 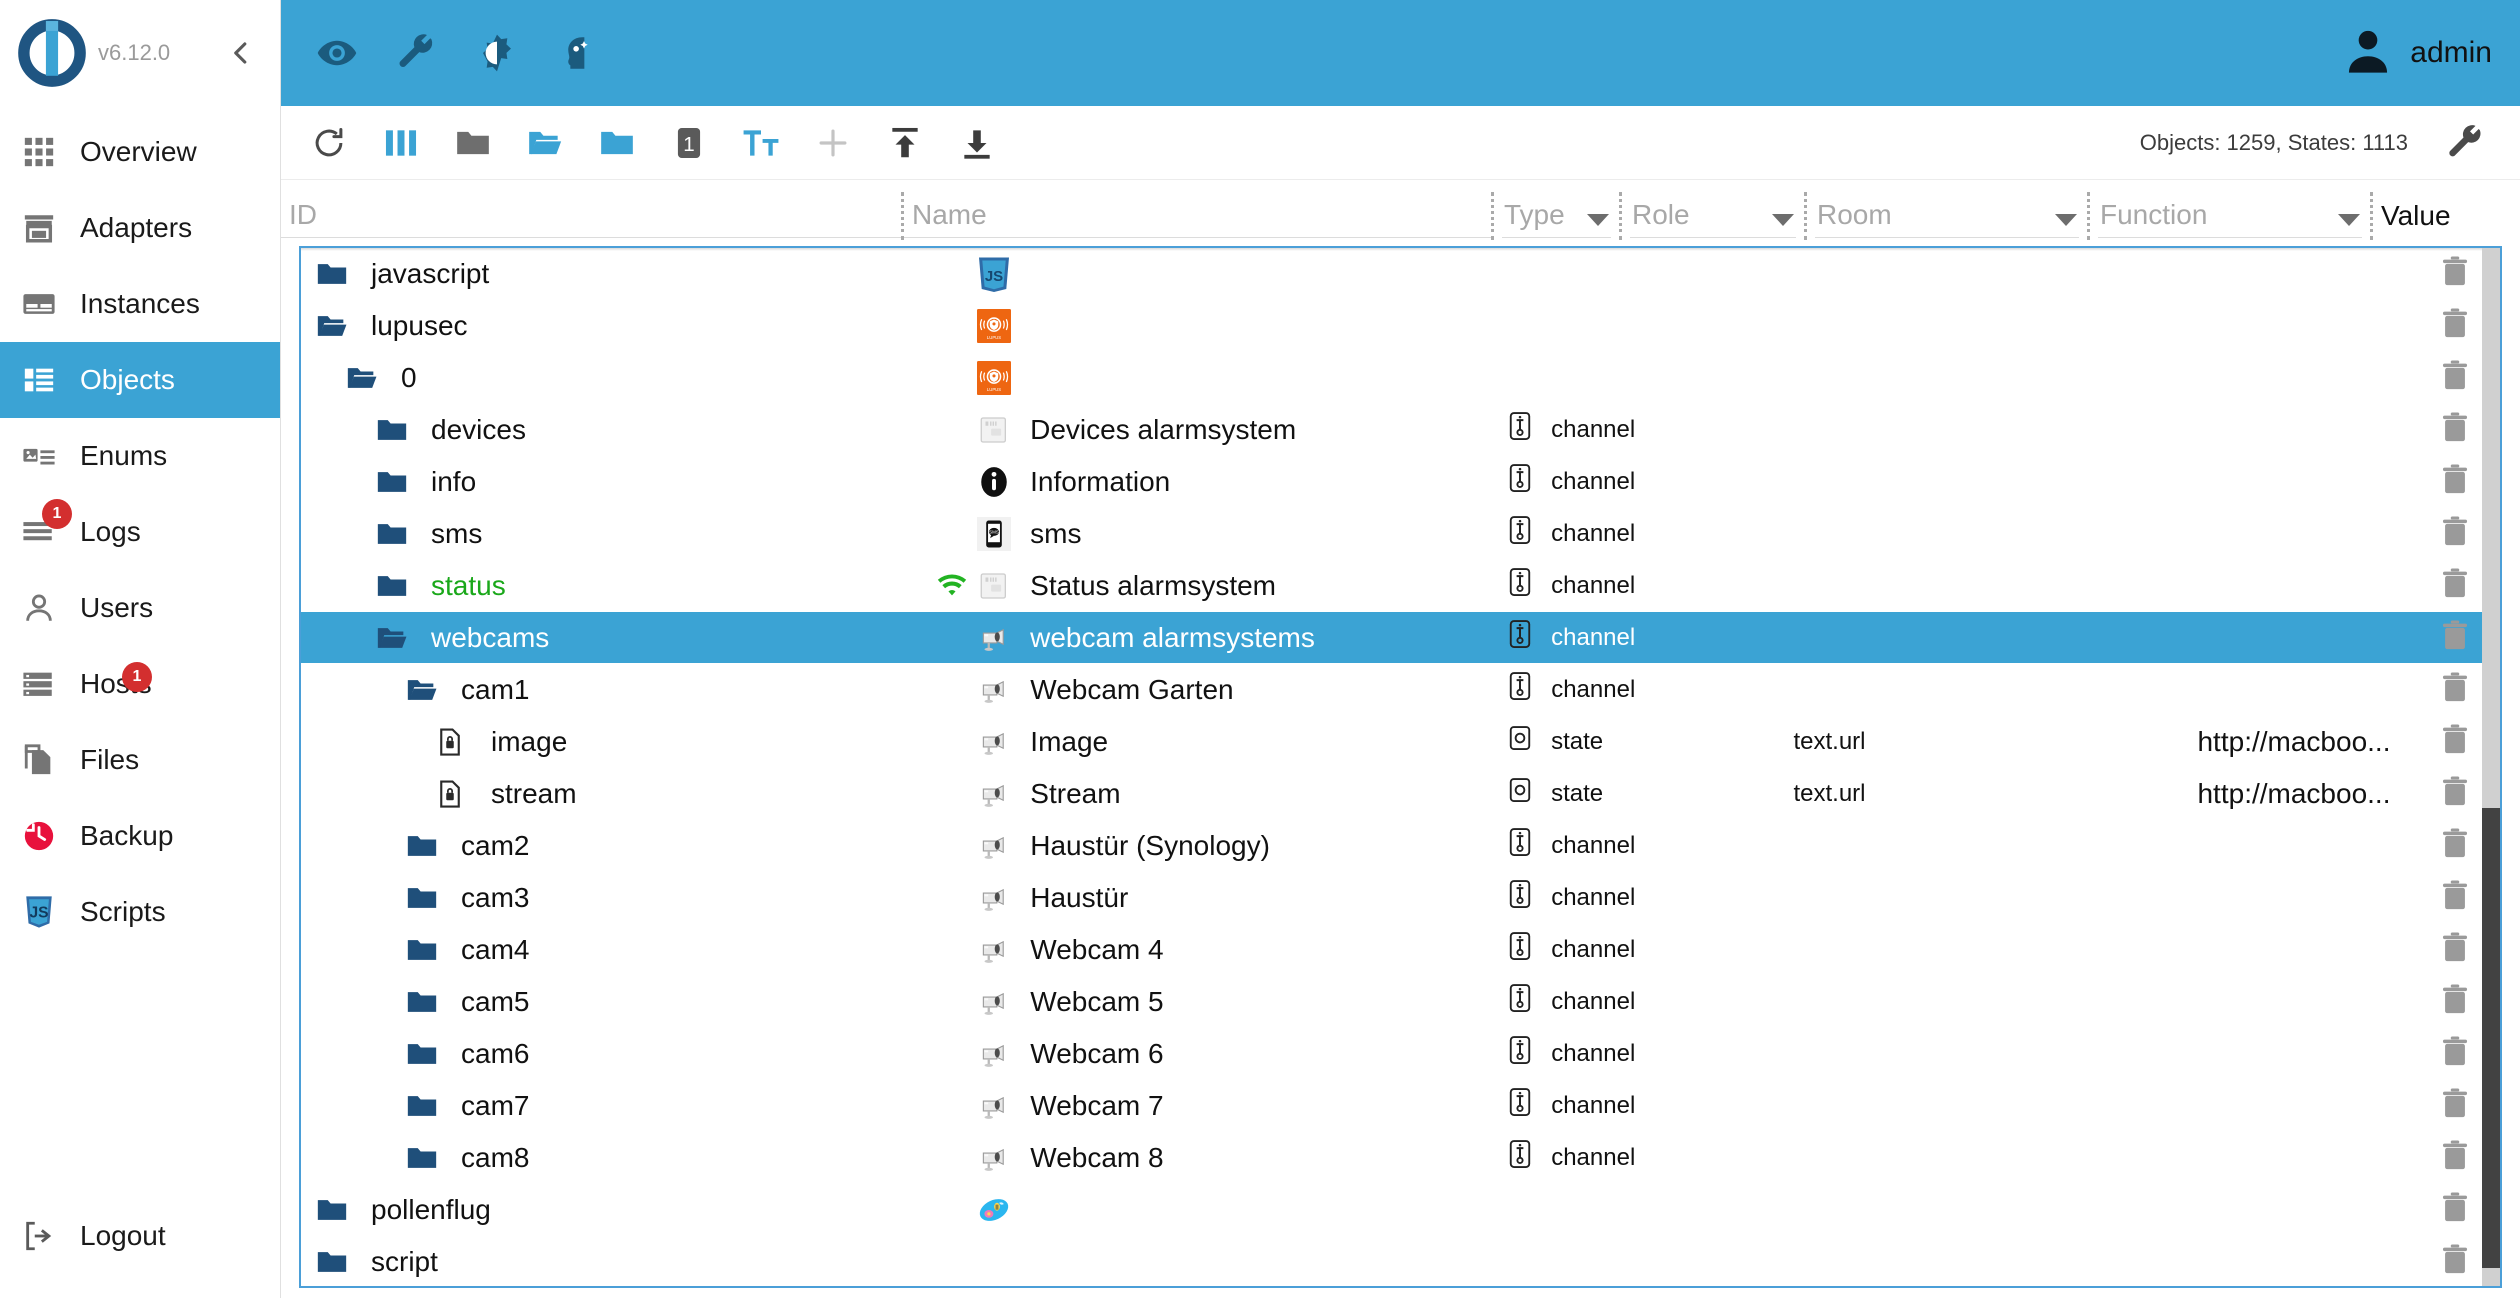 I want to click on row-name-cell: Haustür, so click(x=1211, y=898).